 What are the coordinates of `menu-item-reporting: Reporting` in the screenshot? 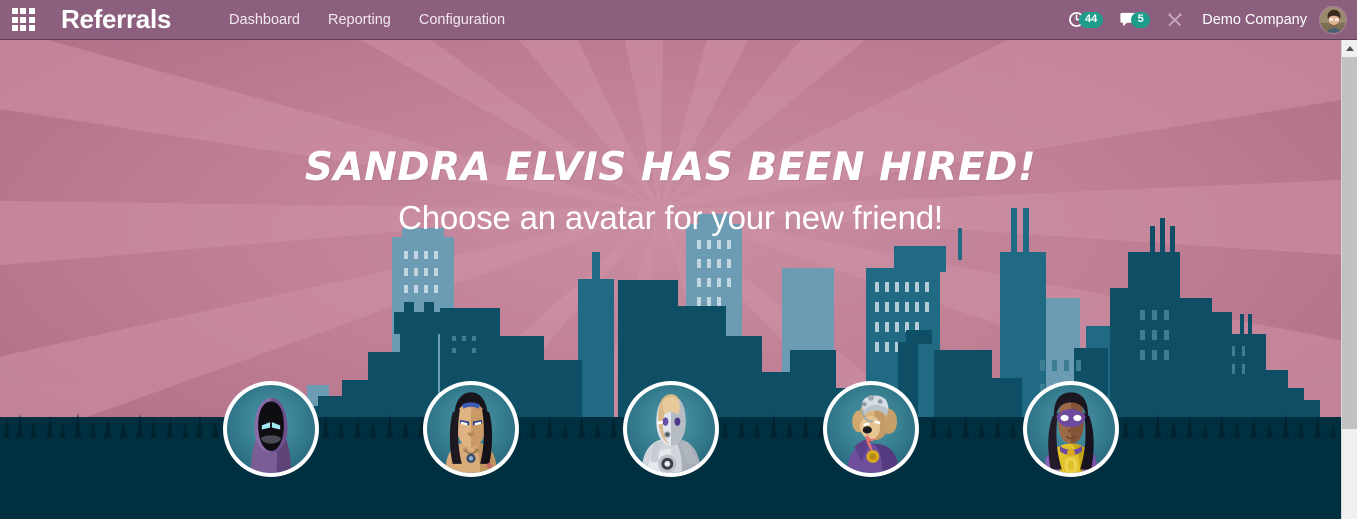 It's located at (359, 20).